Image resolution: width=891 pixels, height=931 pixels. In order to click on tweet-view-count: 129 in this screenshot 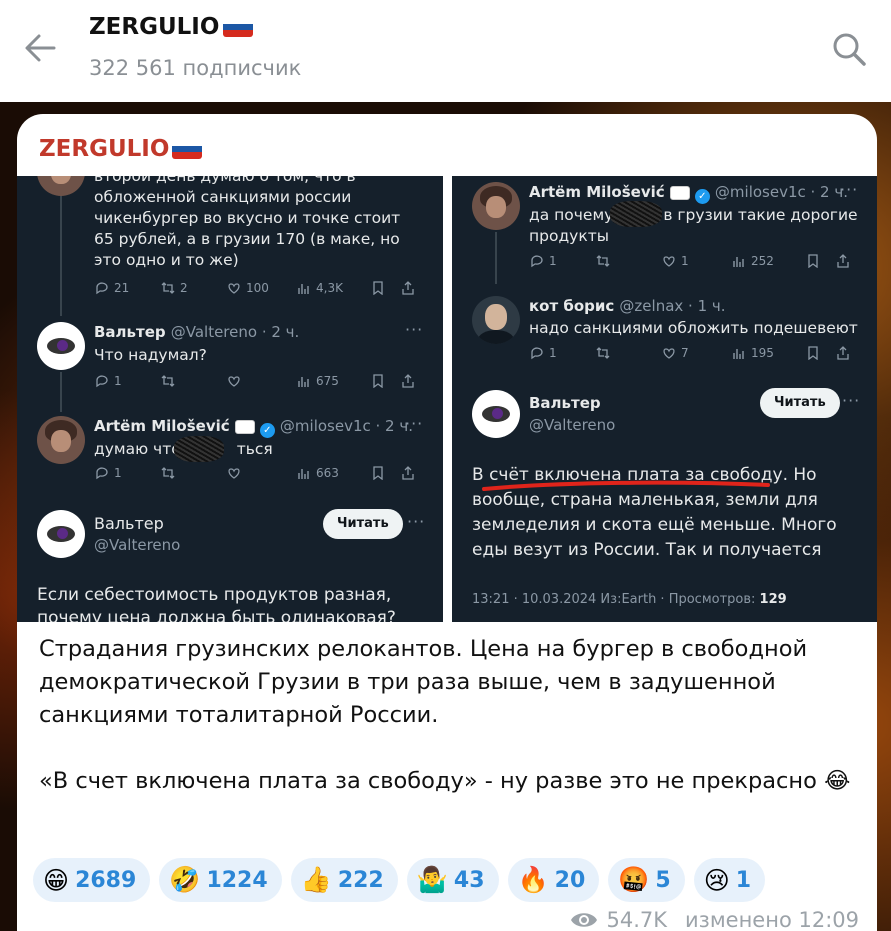, I will do `click(773, 599)`.